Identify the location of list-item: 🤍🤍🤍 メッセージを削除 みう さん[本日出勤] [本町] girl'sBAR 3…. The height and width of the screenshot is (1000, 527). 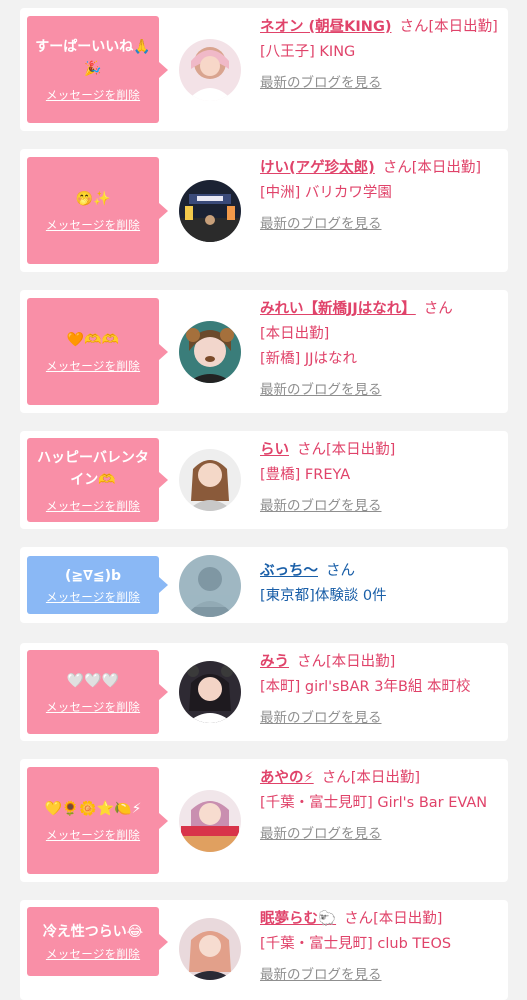
(264, 692).